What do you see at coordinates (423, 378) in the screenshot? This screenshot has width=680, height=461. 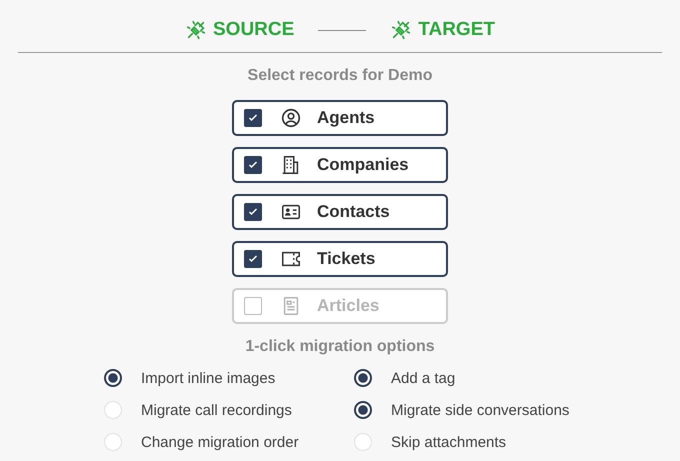 I see `option-label: Add a tag` at bounding box center [423, 378].